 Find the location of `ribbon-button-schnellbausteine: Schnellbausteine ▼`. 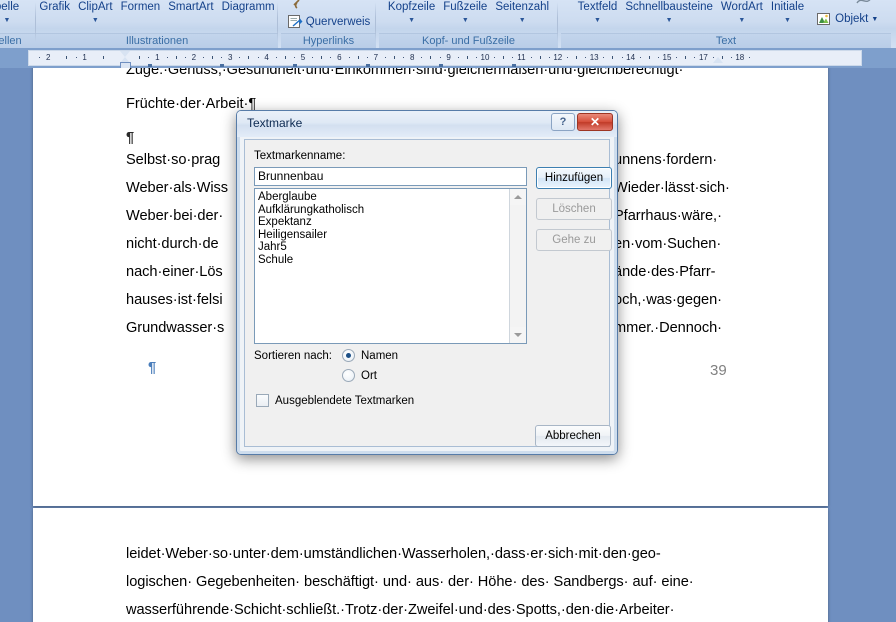

ribbon-button-schnellbausteine: Schnellbausteine ▼ is located at coordinates (669, 12).